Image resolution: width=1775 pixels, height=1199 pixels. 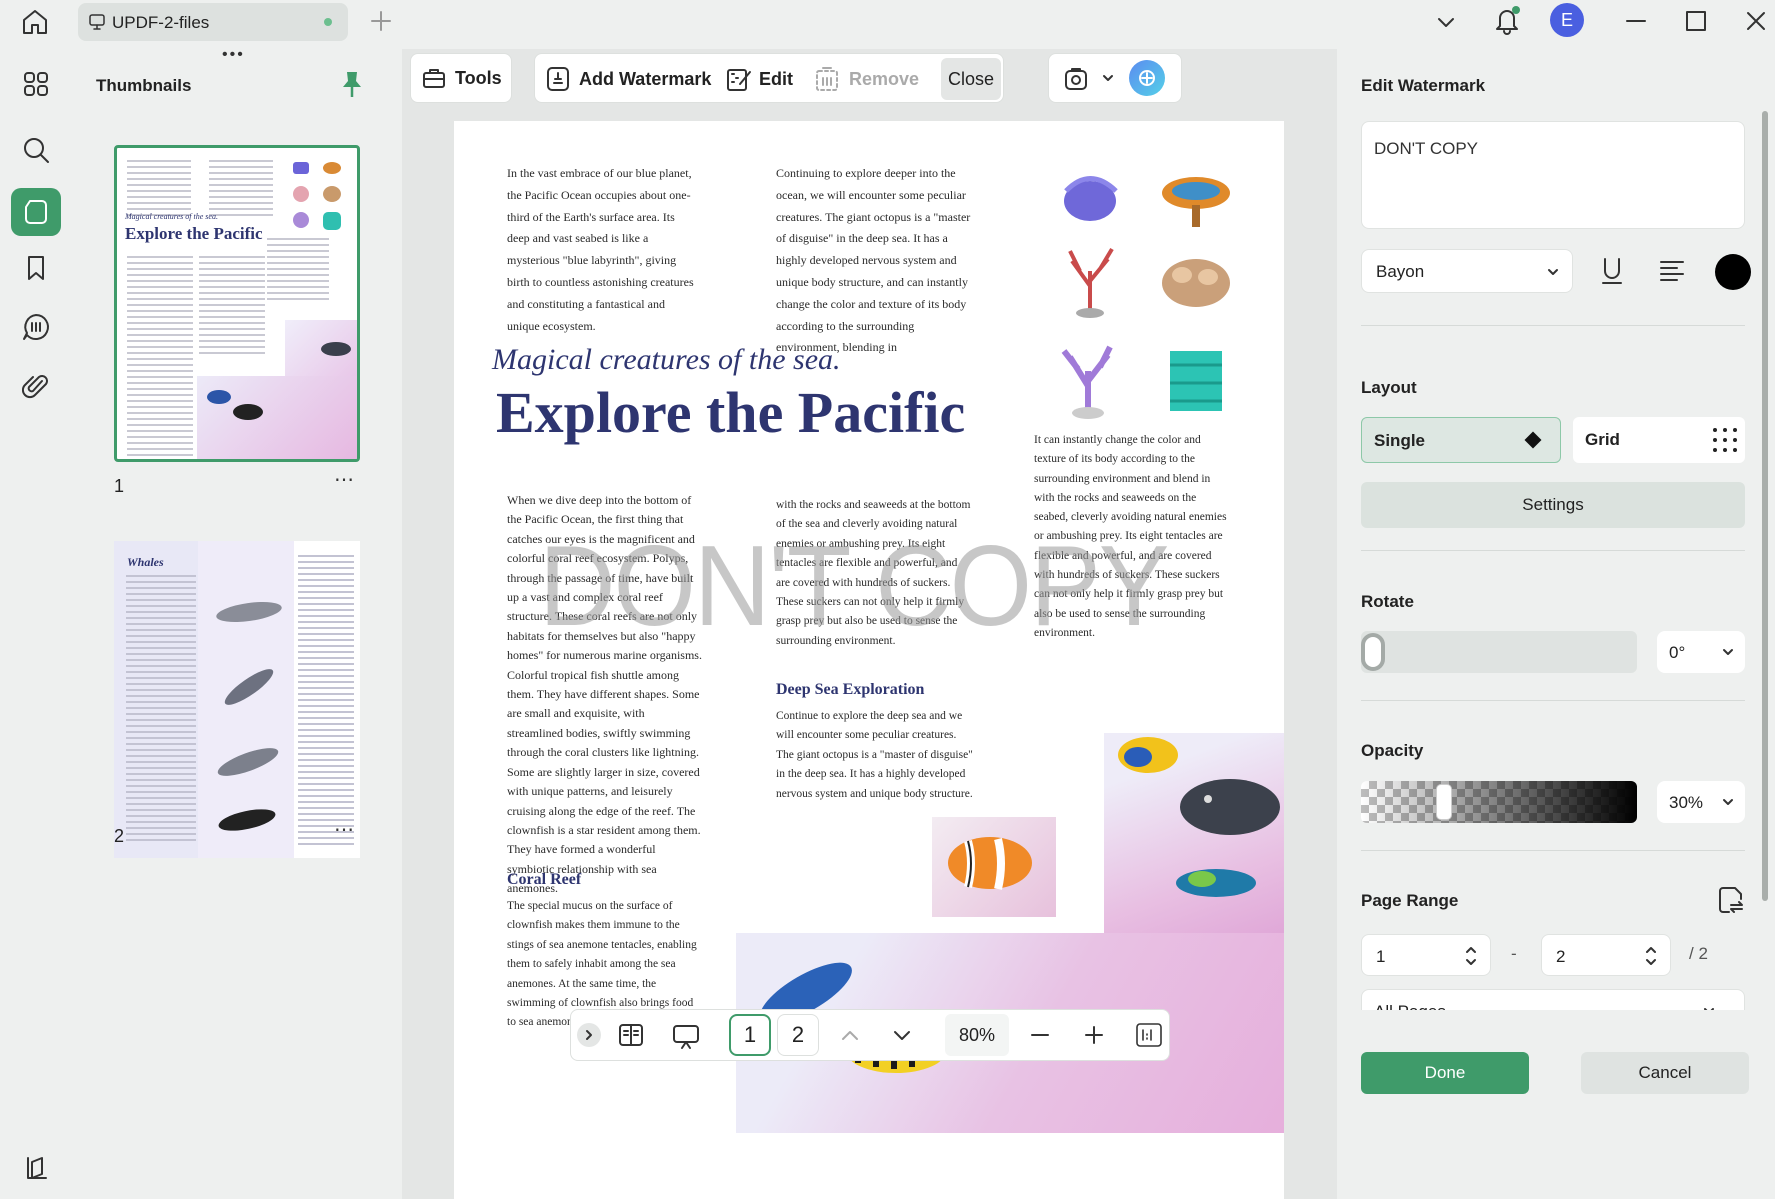 I want to click on next-page-icon, so click(x=902, y=1035).